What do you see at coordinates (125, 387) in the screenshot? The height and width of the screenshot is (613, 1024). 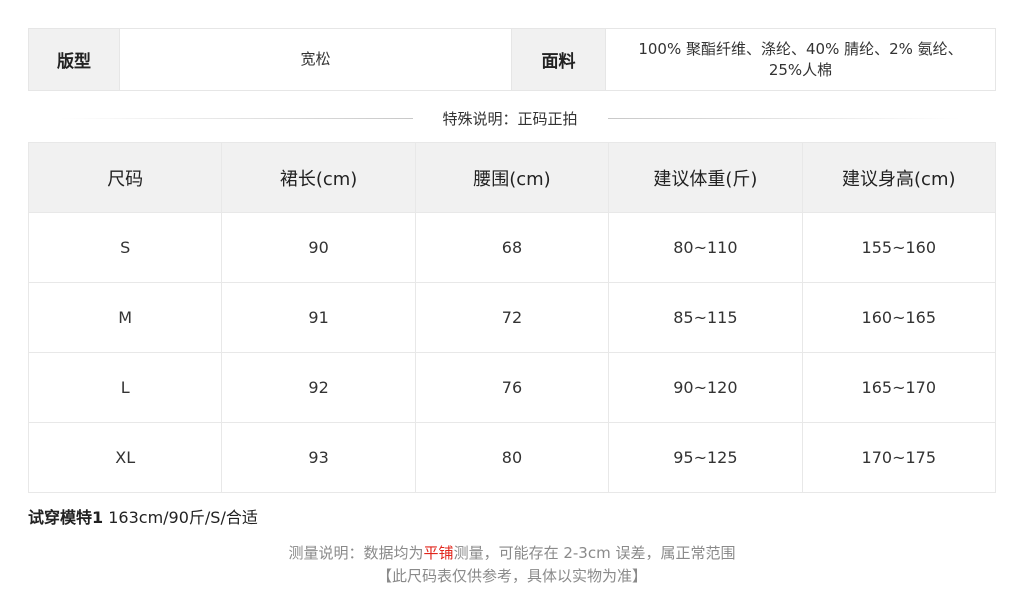 I see `cell-size: L` at bounding box center [125, 387].